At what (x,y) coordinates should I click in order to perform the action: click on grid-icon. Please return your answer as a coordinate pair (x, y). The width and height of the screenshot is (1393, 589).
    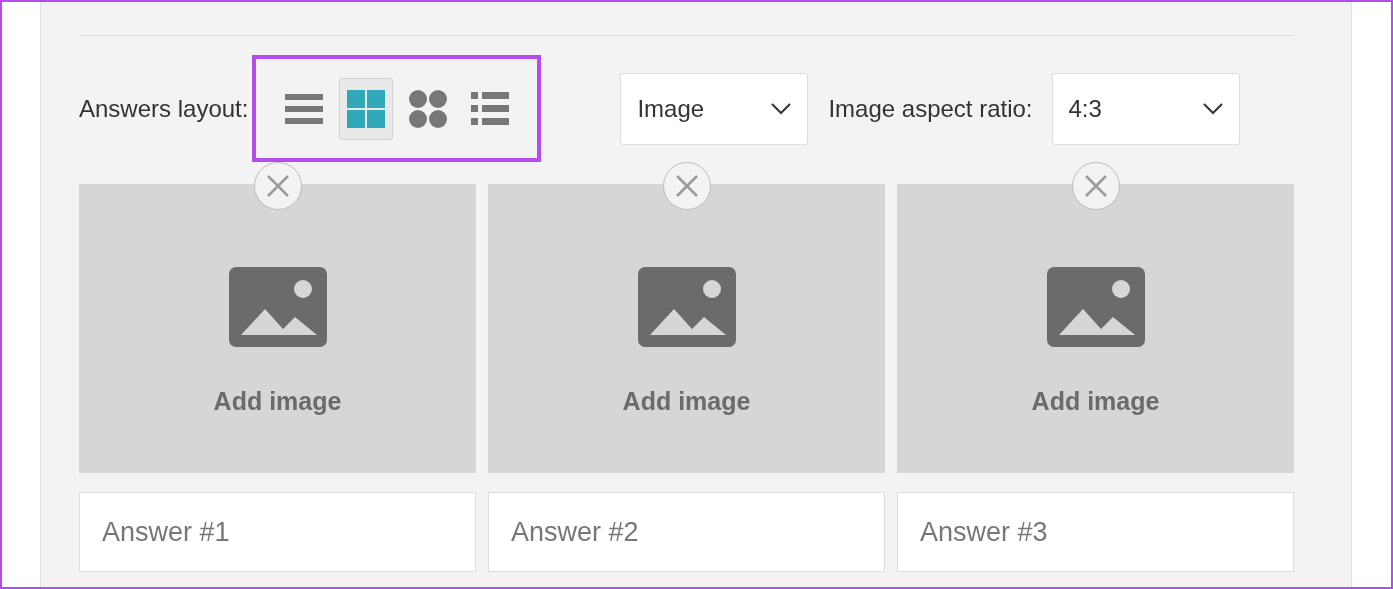
    Looking at the image, I should click on (365, 108).